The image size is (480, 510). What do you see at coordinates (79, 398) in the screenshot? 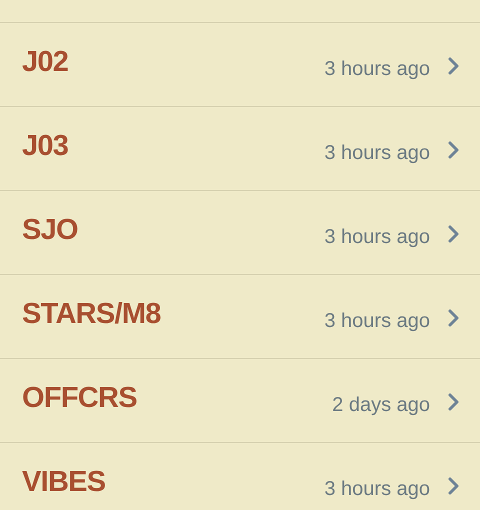
I see `row-title: OFFCRS` at bounding box center [79, 398].